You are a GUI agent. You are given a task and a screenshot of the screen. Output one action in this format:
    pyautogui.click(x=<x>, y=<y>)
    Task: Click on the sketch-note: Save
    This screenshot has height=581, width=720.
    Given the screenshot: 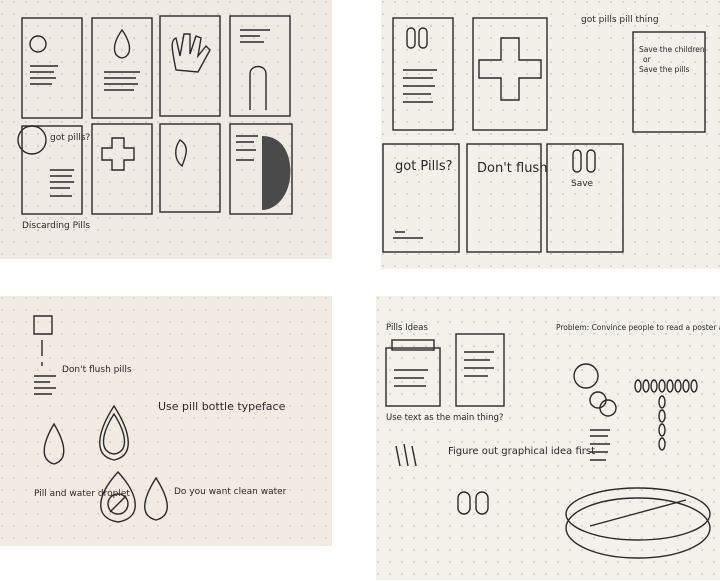 What is the action you would take?
    pyautogui.click(x=582, y=184)
    